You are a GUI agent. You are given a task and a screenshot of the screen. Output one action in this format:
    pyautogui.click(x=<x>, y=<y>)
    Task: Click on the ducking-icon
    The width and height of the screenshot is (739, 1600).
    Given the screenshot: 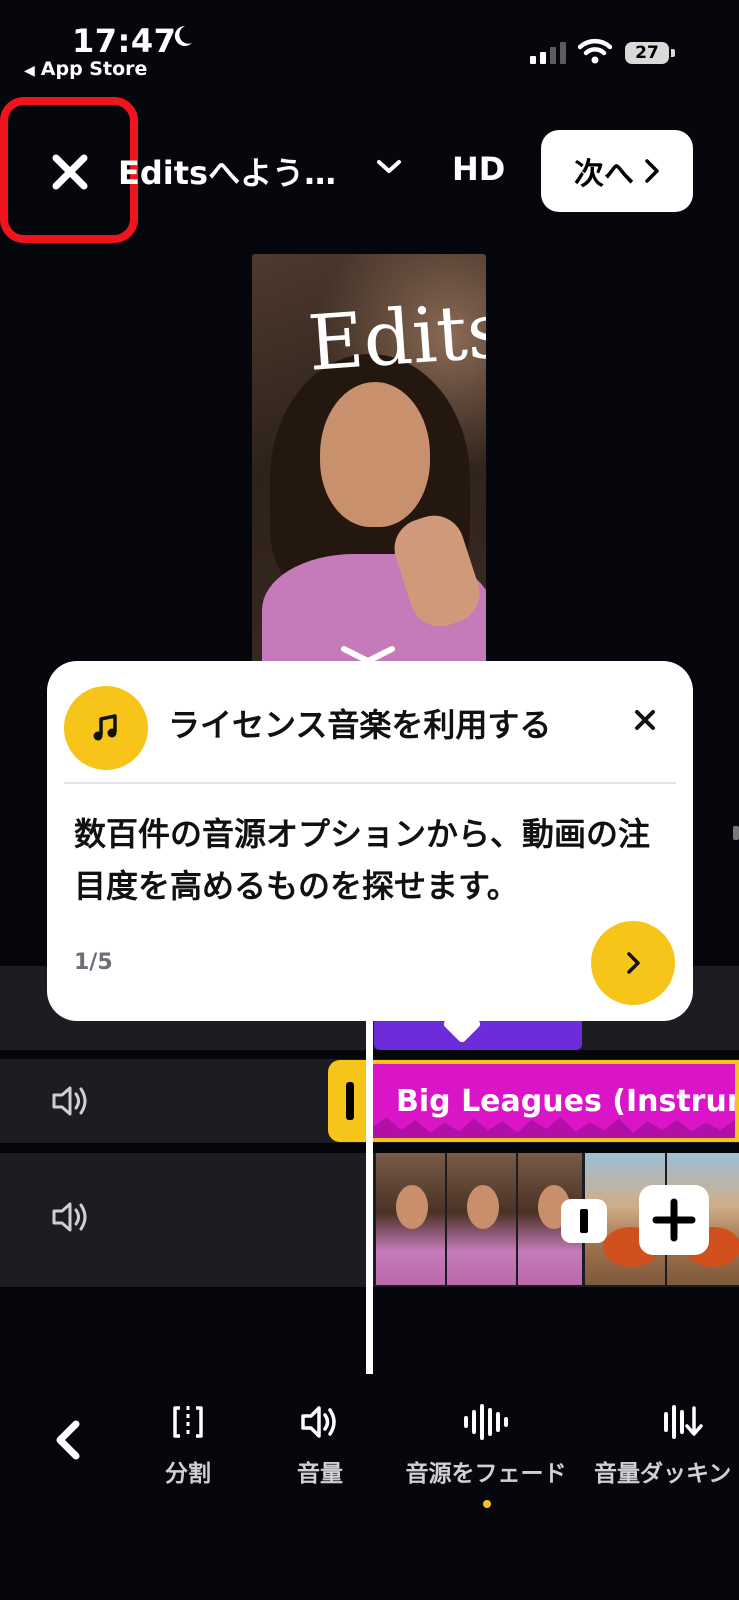 What is the action you would take?
    pyautogui.click(x=683, y=1422)
    